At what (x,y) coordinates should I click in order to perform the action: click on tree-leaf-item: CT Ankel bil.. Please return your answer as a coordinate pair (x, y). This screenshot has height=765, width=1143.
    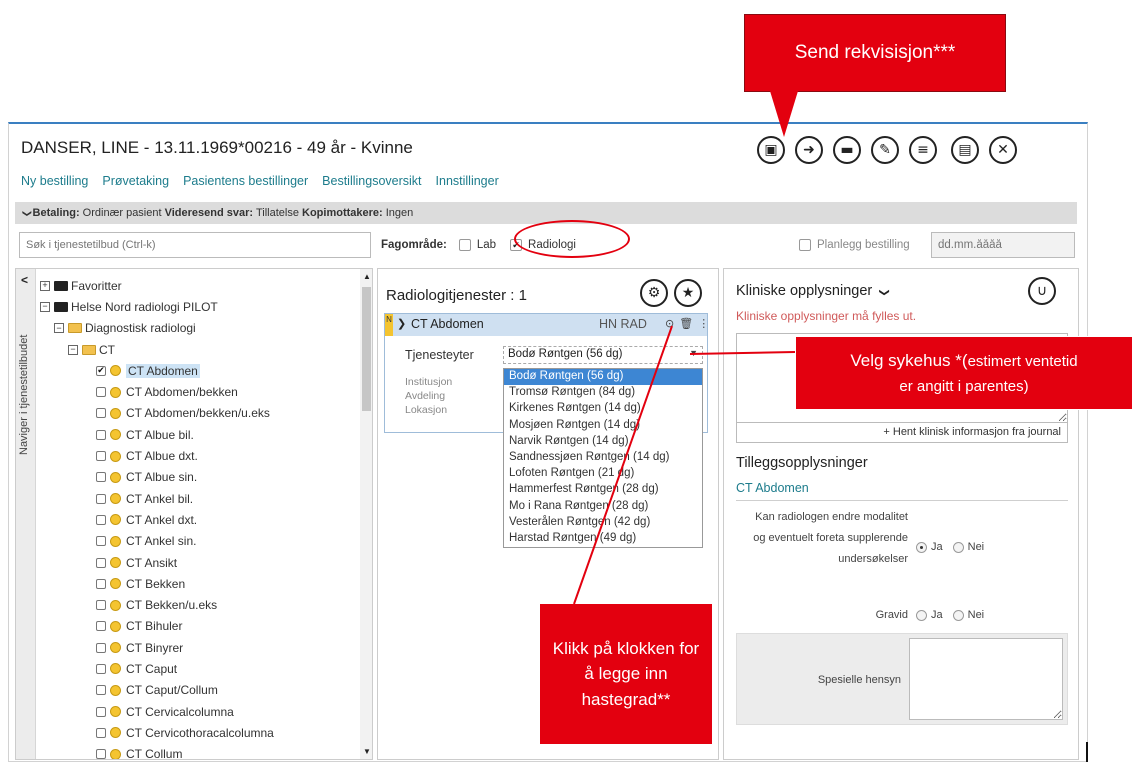
    Looking at the image, I should click on (199, 498).